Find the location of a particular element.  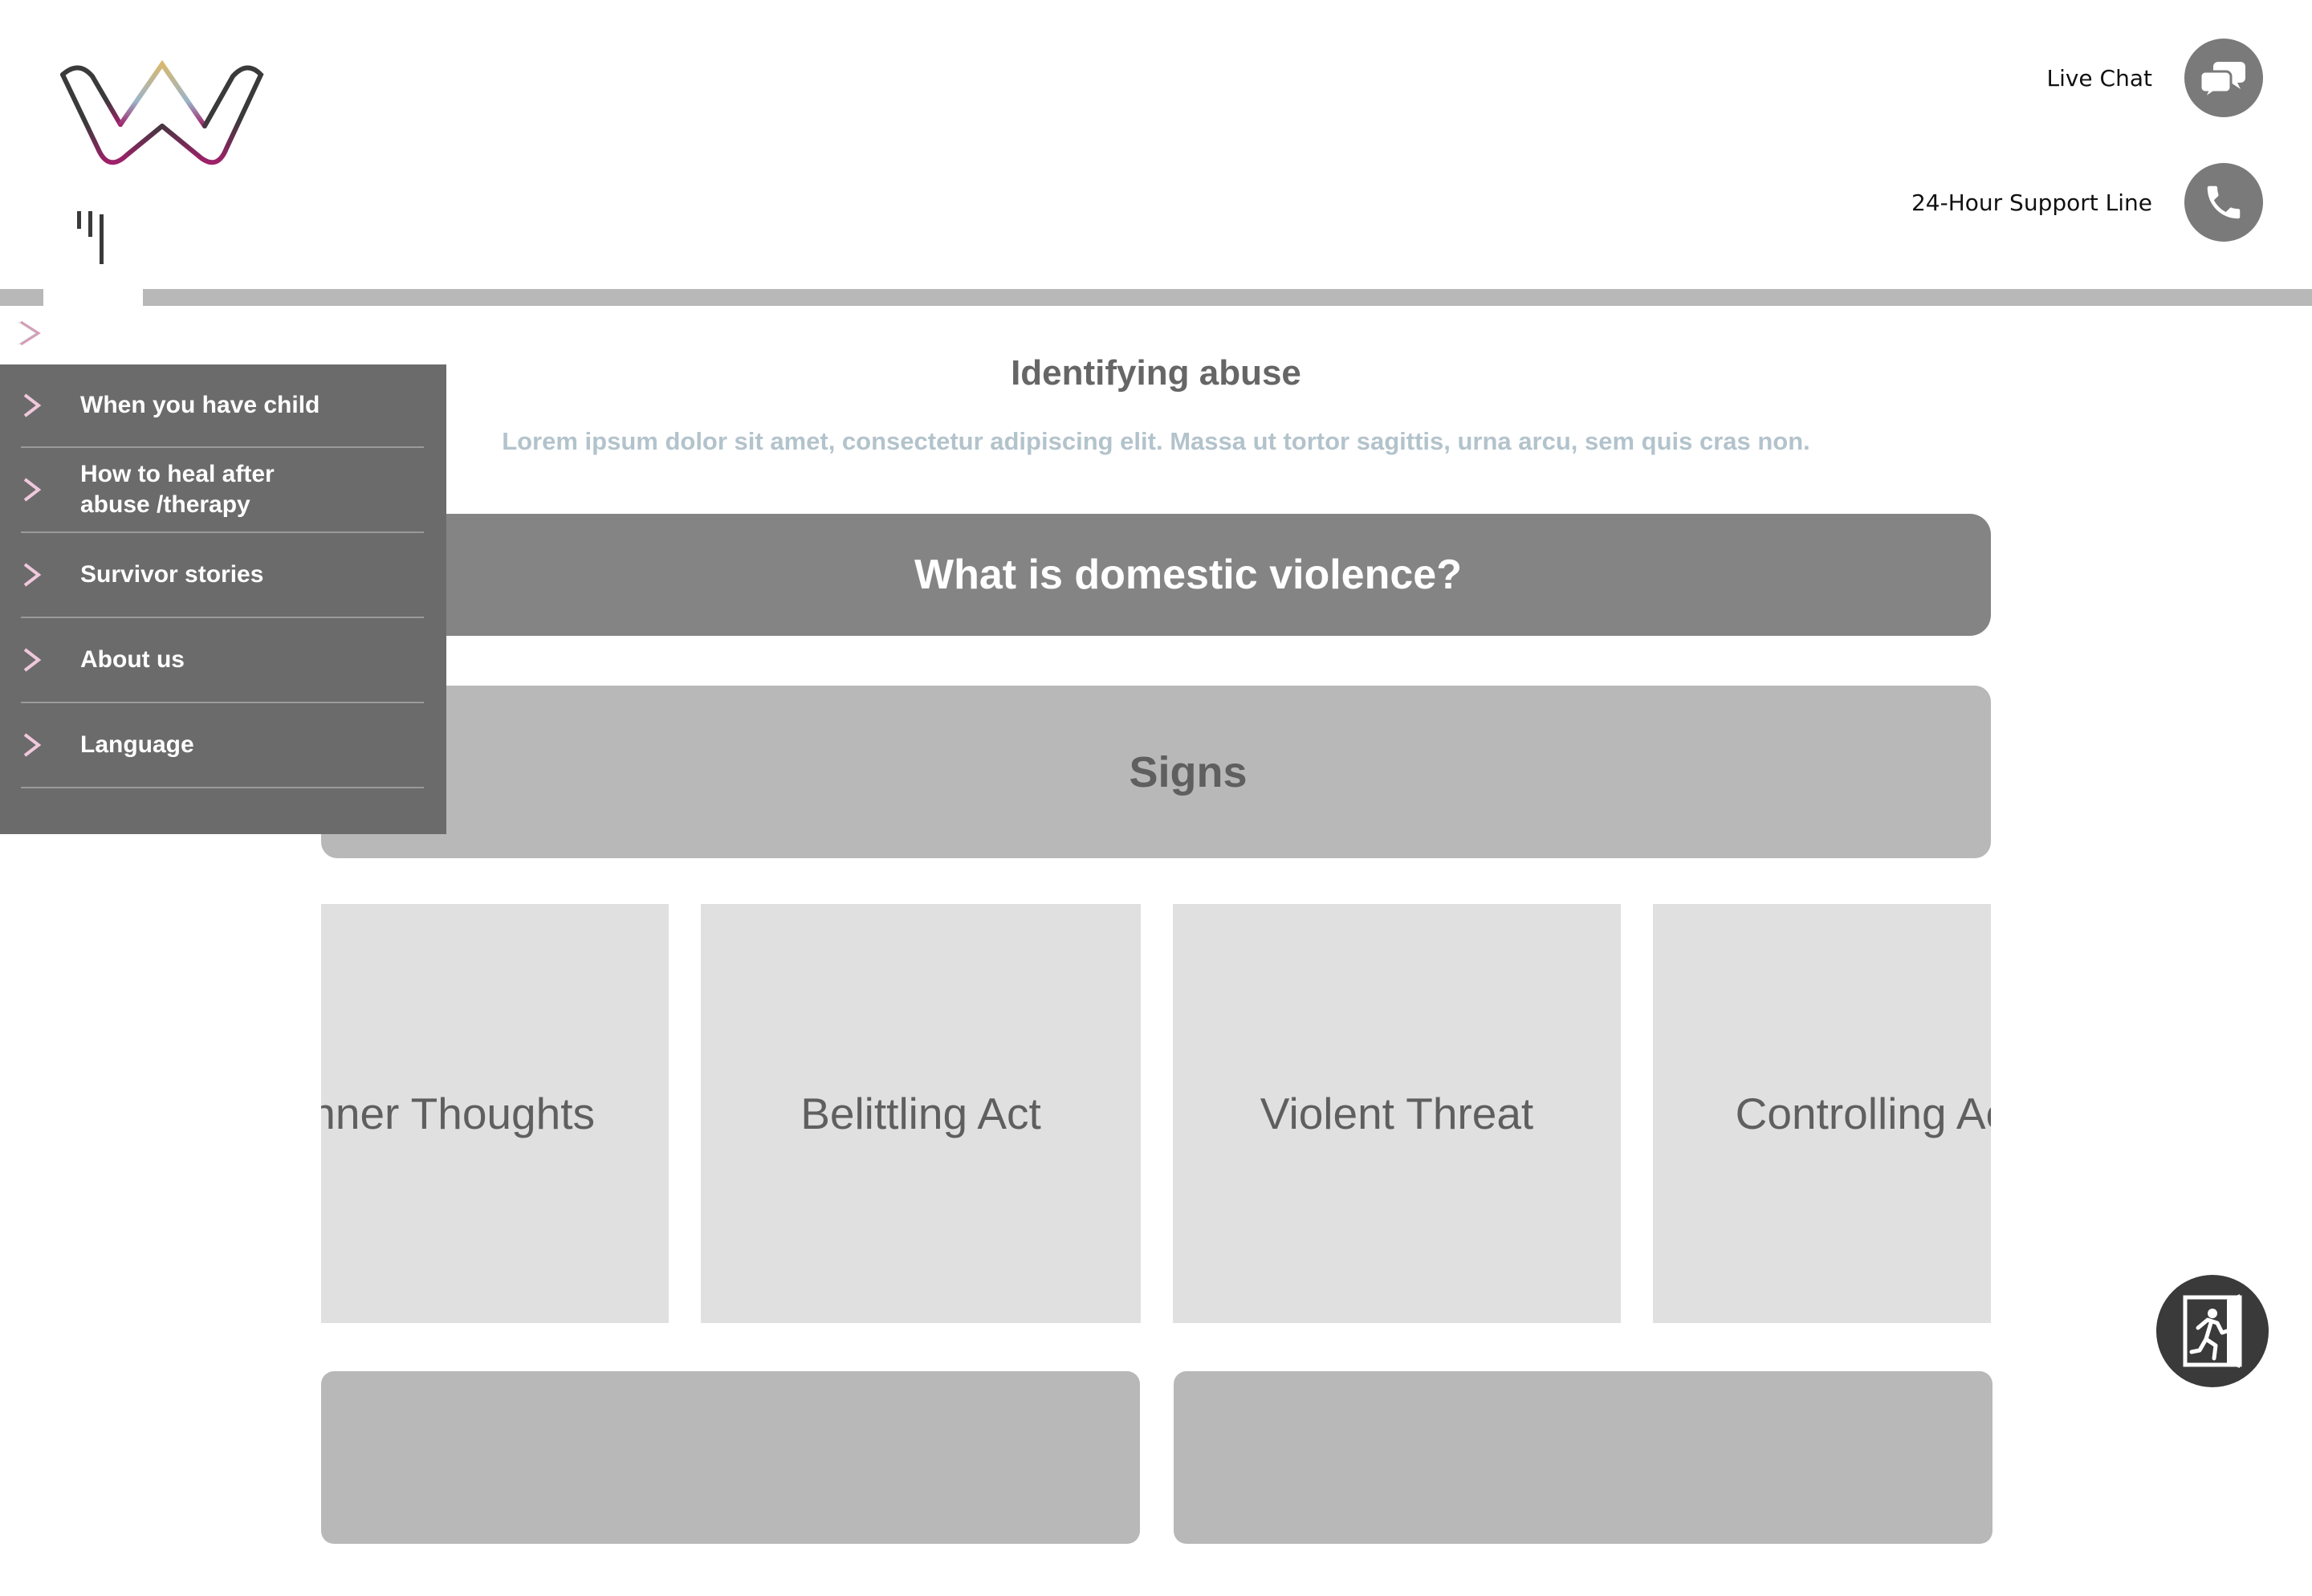

menu-item-when-you-have-child: When you have child is located at coordinates (222, 406).